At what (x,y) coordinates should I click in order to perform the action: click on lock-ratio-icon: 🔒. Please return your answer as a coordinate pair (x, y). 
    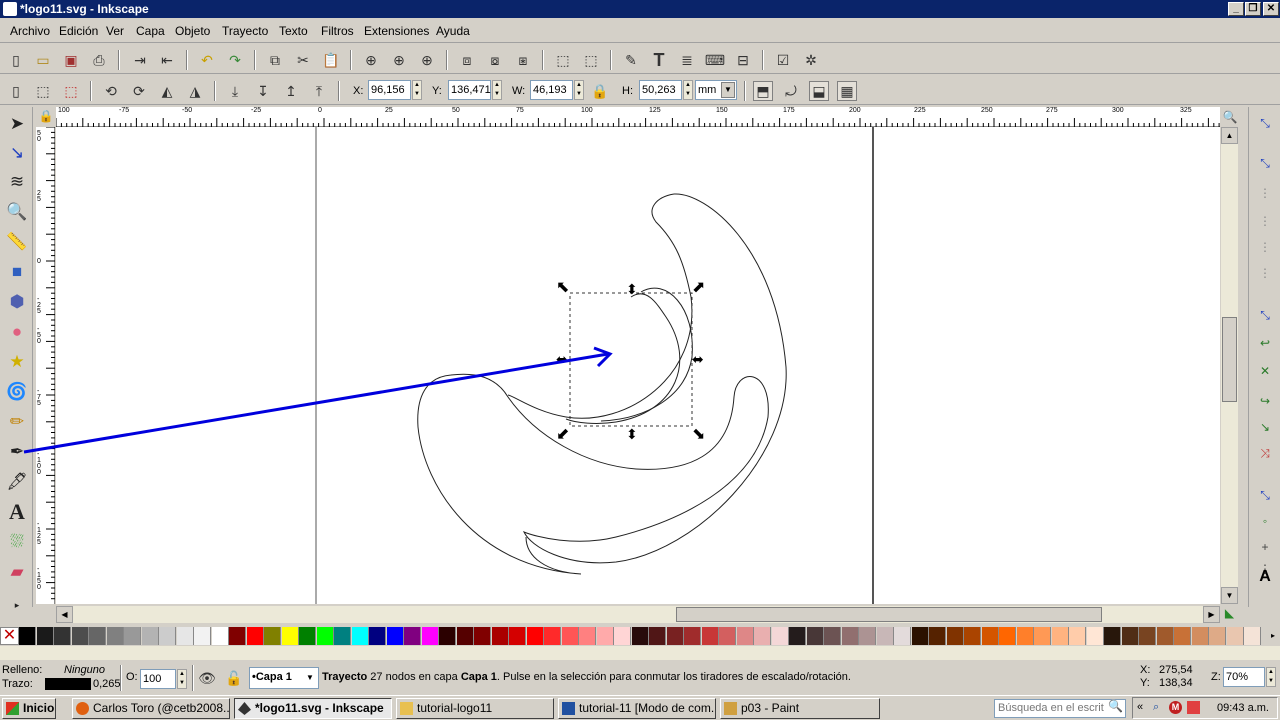
    Looking at the image, I should click on (600, 91).